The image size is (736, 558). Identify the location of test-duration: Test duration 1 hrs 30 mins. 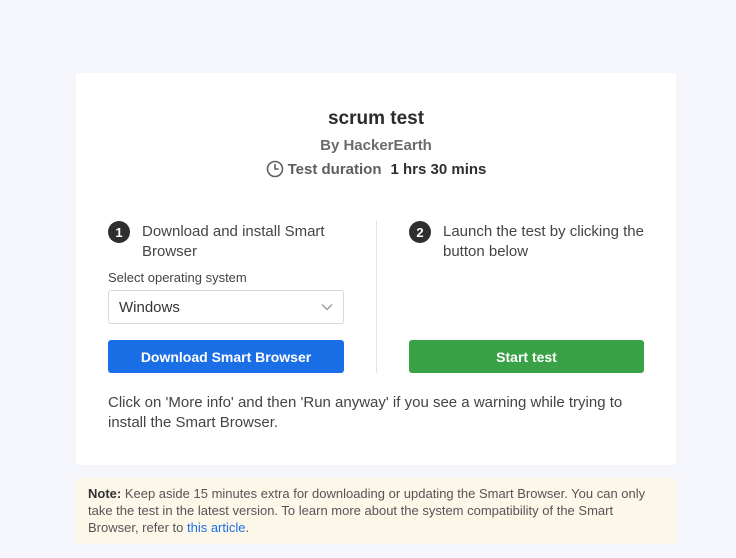
(376, 169).